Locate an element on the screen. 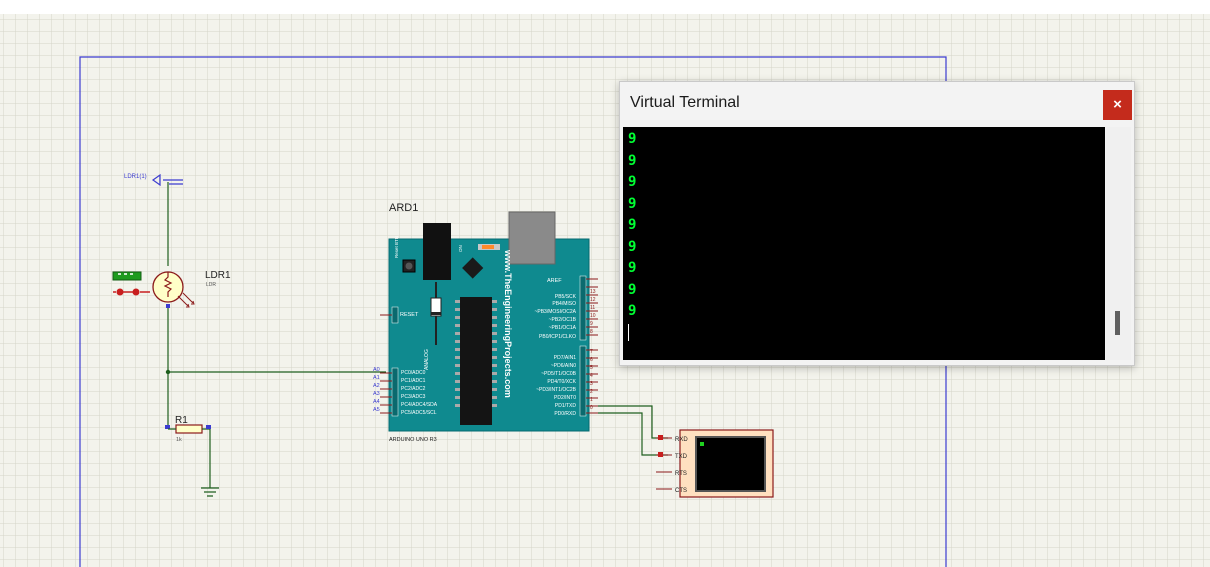  digital-pin-number: 7 is located at coordinates (591, 352).